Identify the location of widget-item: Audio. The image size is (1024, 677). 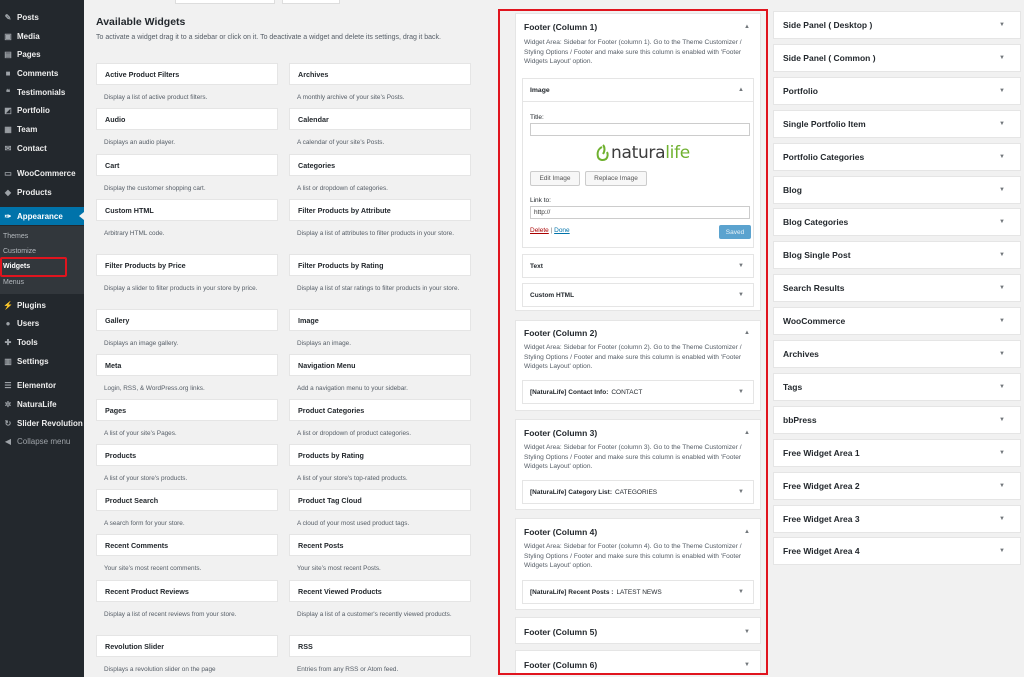
(187, 119).